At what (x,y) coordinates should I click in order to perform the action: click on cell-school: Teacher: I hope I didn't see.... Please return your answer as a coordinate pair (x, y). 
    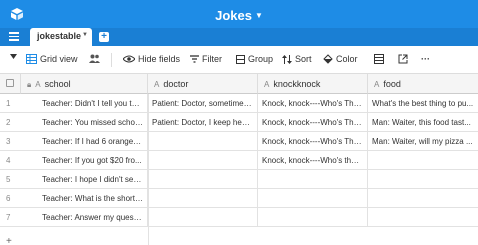
    Looking at the image, I should click on (93, 179).